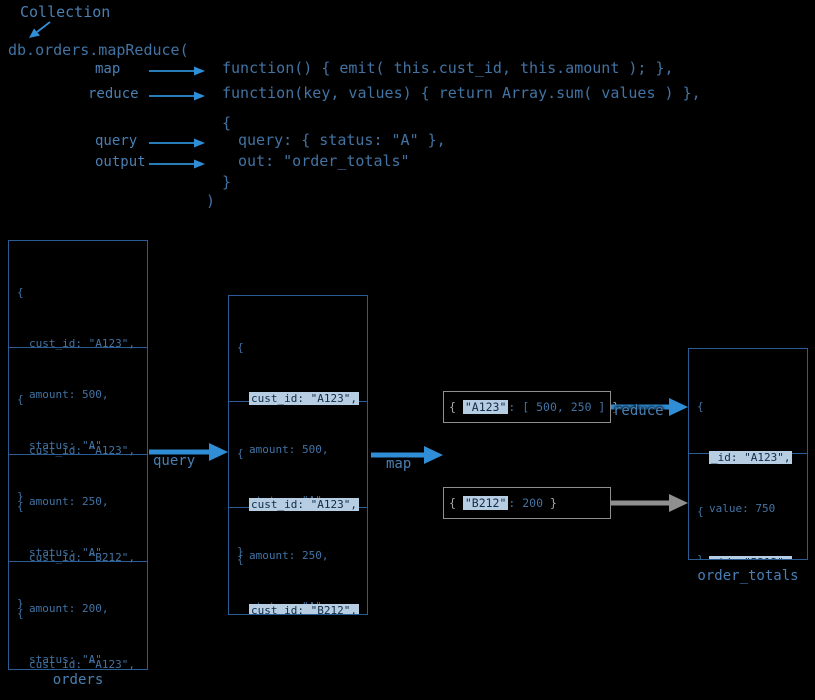  I want to click on output-code-line: out: "order_totals", so click(324, 161).